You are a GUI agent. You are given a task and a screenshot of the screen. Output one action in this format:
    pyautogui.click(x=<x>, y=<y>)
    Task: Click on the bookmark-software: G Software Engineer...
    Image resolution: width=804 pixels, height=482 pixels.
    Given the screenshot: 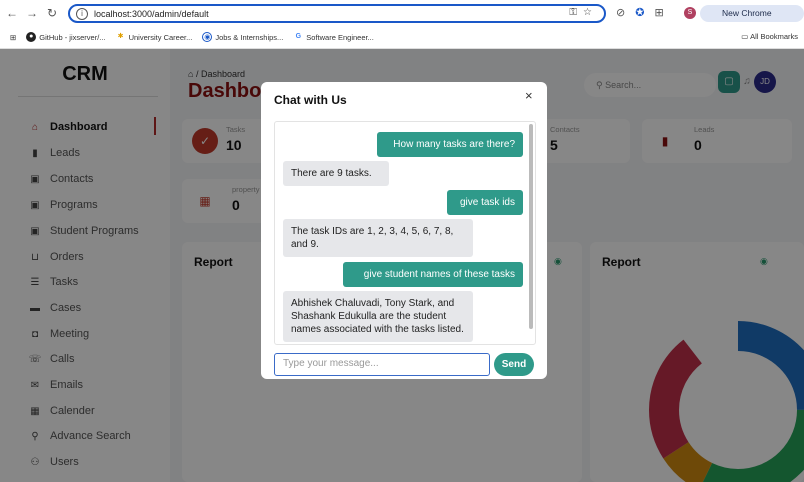 What is the action you would take?
    pyautogui.click(x=333, y=37)
    